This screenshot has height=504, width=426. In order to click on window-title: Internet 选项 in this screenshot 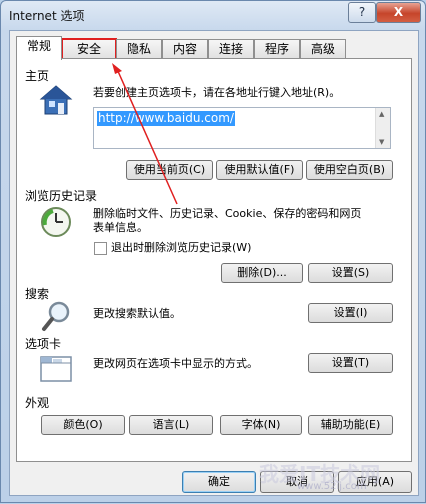, I will do `click(47, 16)`.